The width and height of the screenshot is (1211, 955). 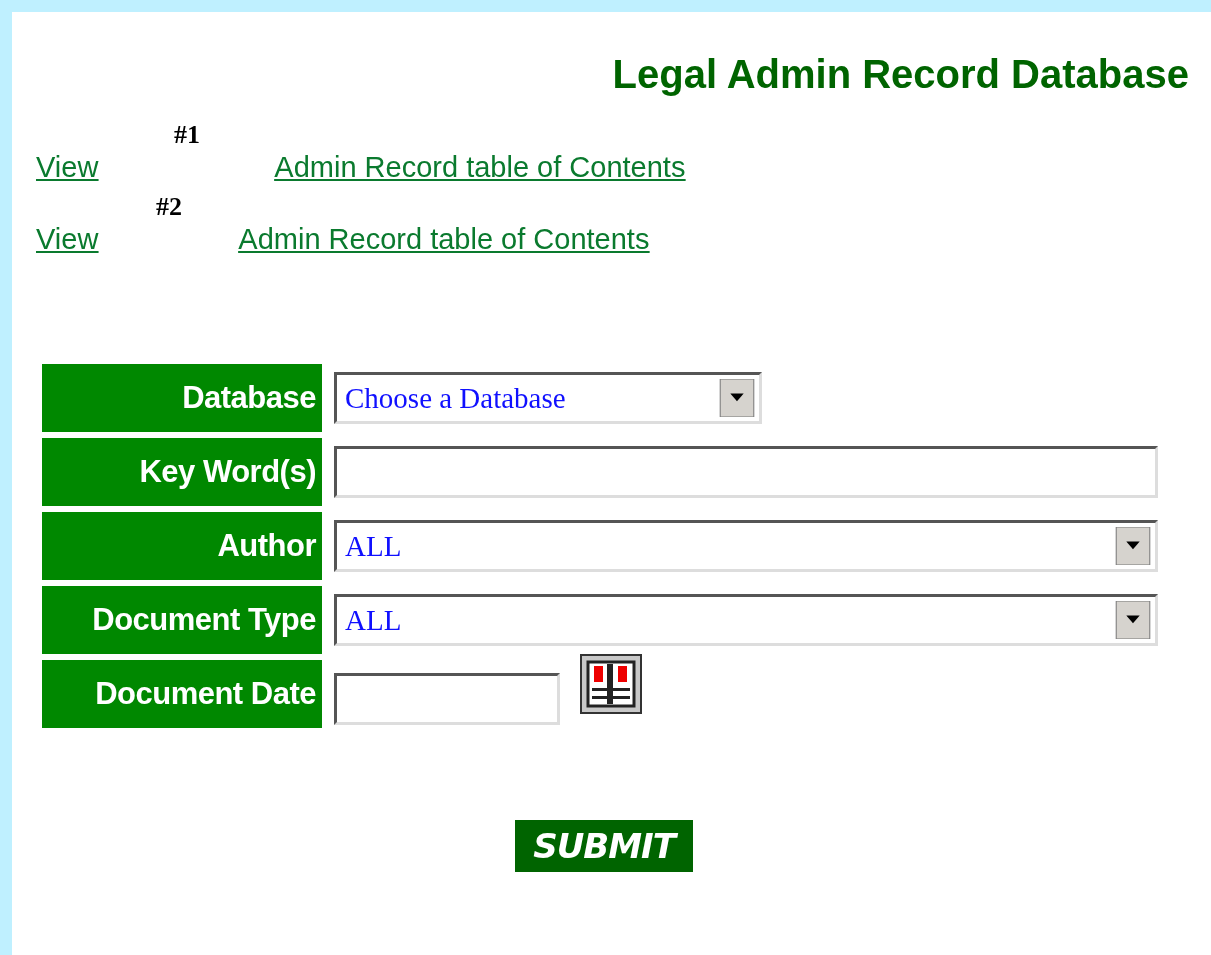 What do you see at coordinates (182, 472) in the screenshot?
I see `field-label: Key Word(s)` at bounding box center [182, 472].